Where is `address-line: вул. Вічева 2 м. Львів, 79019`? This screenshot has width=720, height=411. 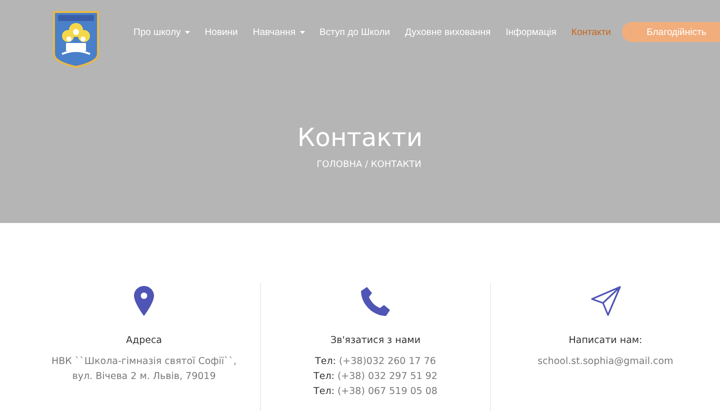
address-line: вул. Вічева 2 м. Львів, 79019 is located at coordinates (144, 377).